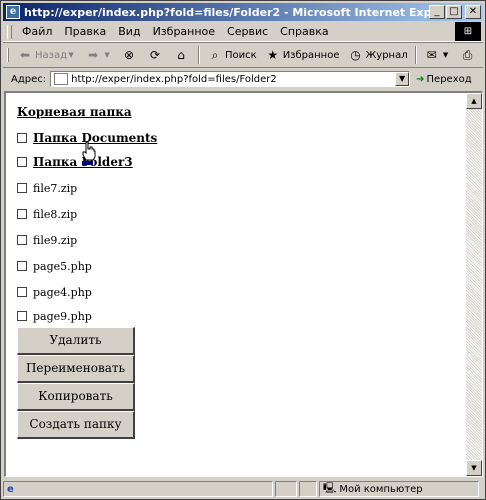 The width and height of the screenshot is (486, 500). What do you see at coordinates (474, 468) in the screenshot?
I see `scroll-down-icon: ▼` at bounding box center [474, 468].